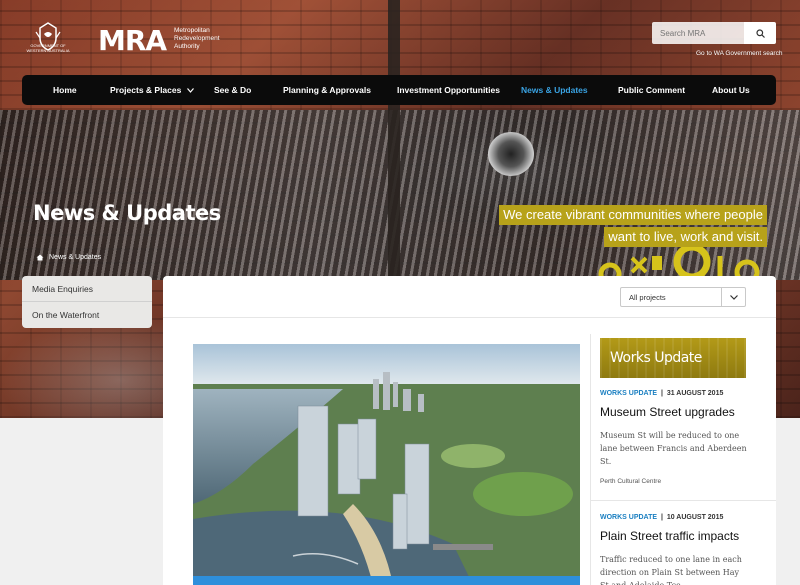 The width and height of the screenshot is (800, 585). I want to click on page-title: News & Updates, so click(127, 213).